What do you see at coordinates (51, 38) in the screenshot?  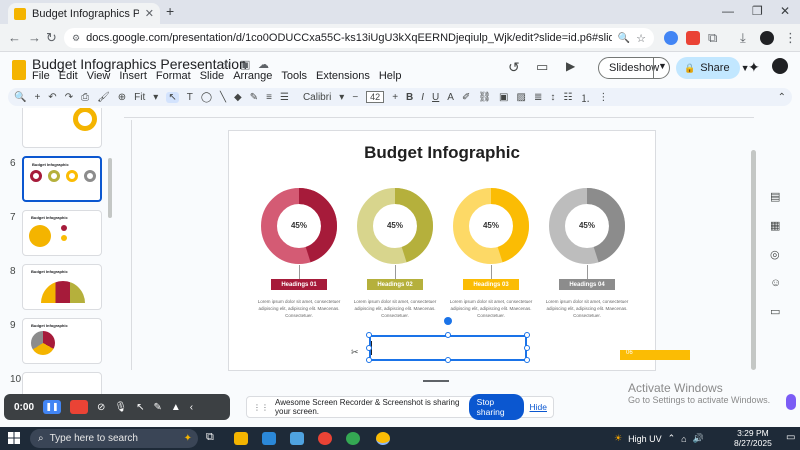 I see `reload-icon: ↻` at bounding box center [51, 38].